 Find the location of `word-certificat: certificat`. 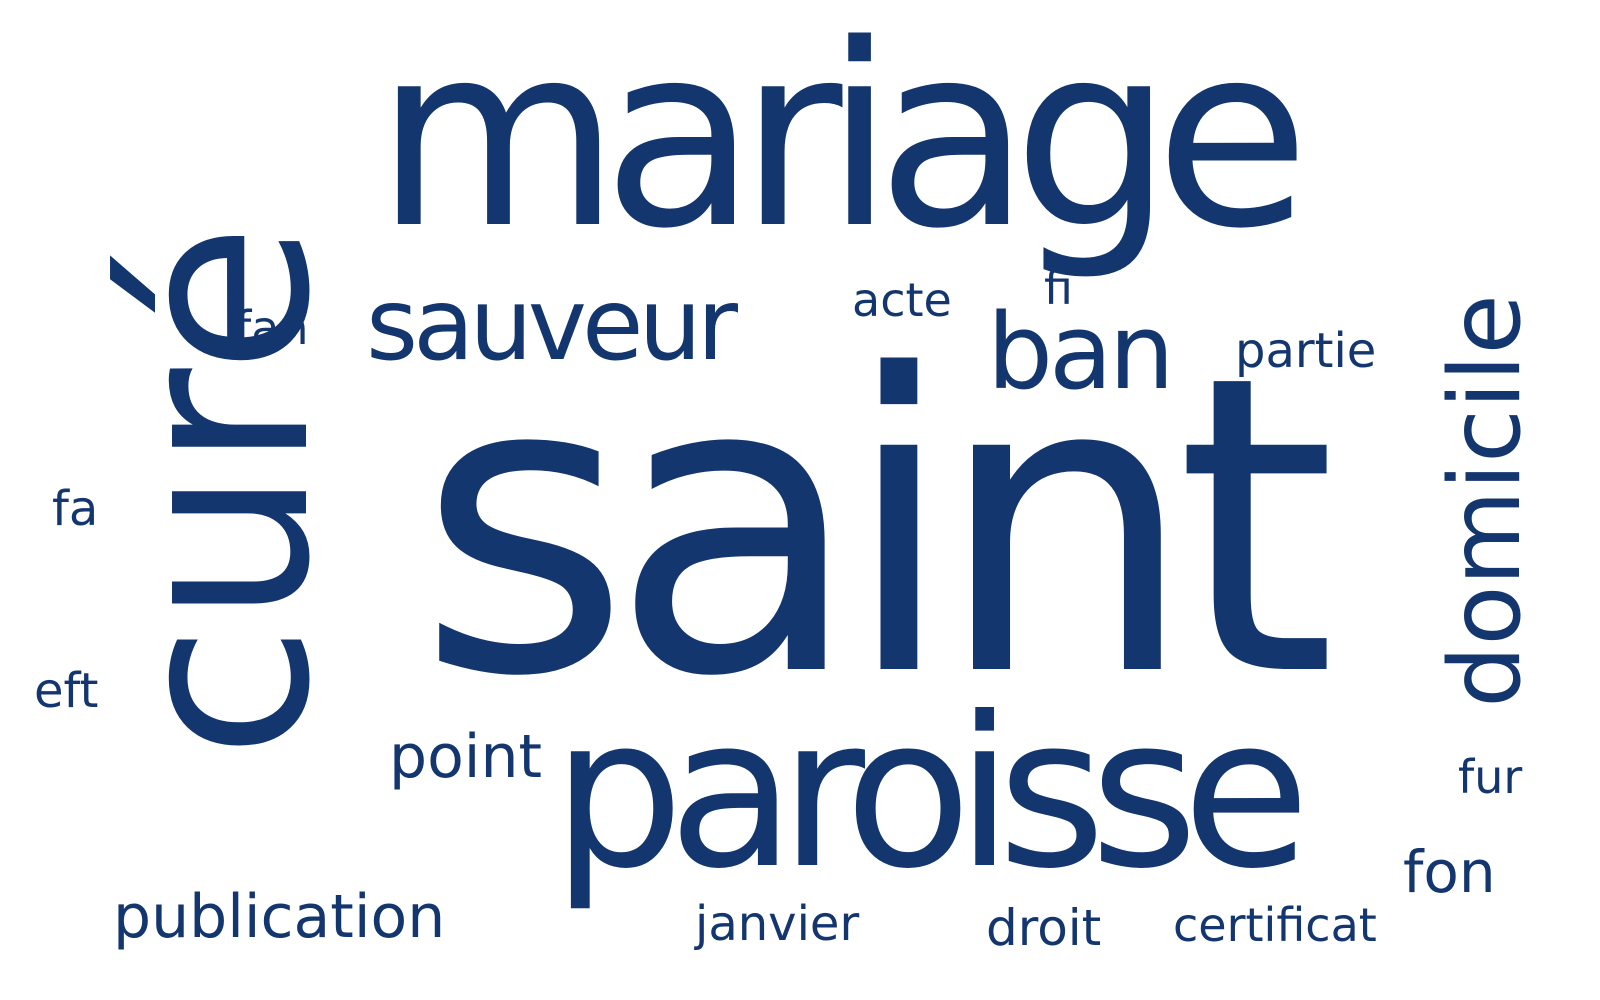

word-certificat: certificat is located at coordinates (1275, 925).